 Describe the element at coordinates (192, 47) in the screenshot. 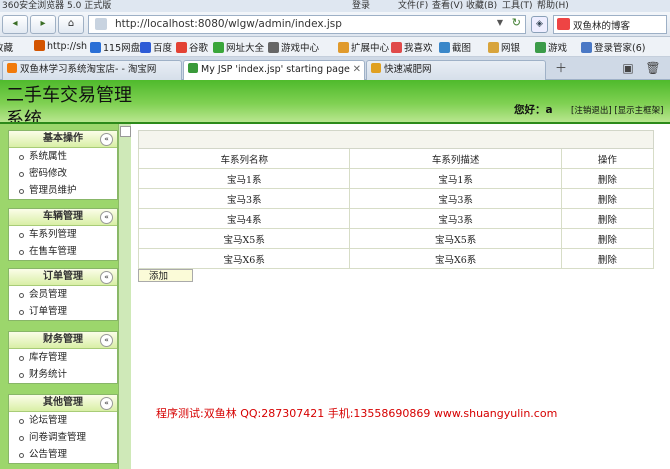

I see `fav-item: 谷歌` at that location.